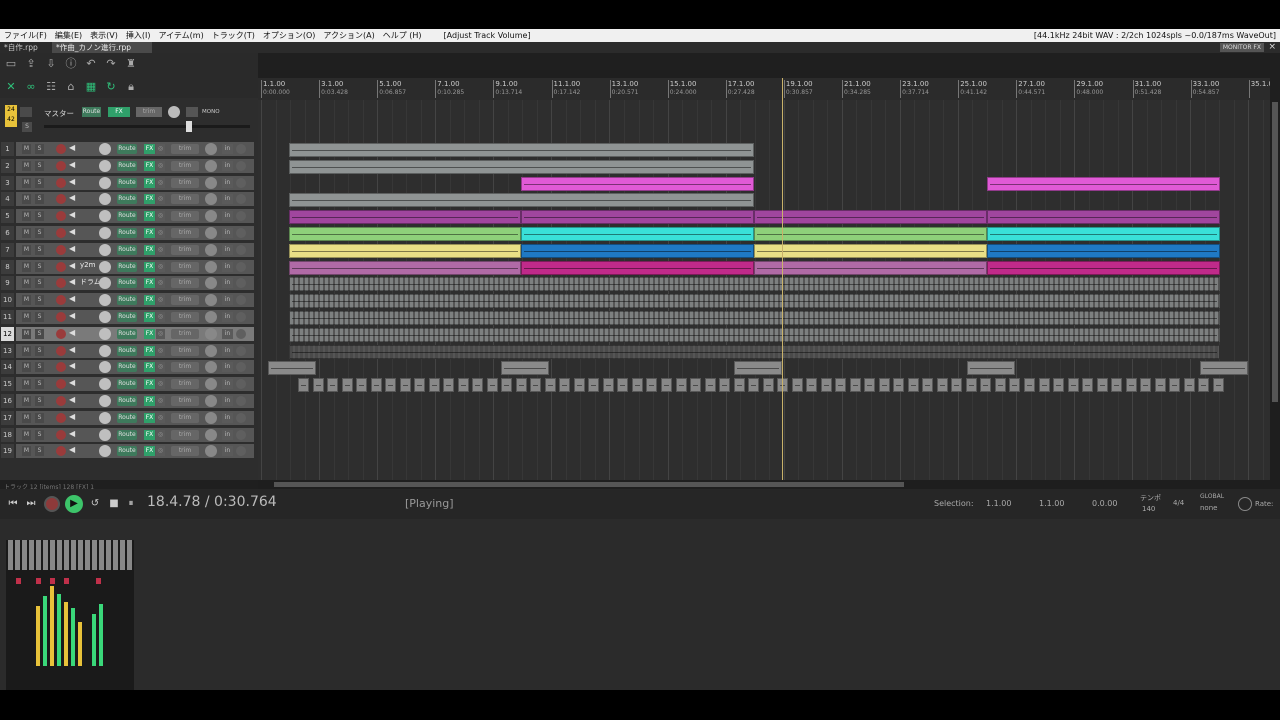 The width and height of the screenshot is (1280, 720). I want to click on track-row-14: 14 M S ◀ Route FX ◎ trim in, so click(128, 367).